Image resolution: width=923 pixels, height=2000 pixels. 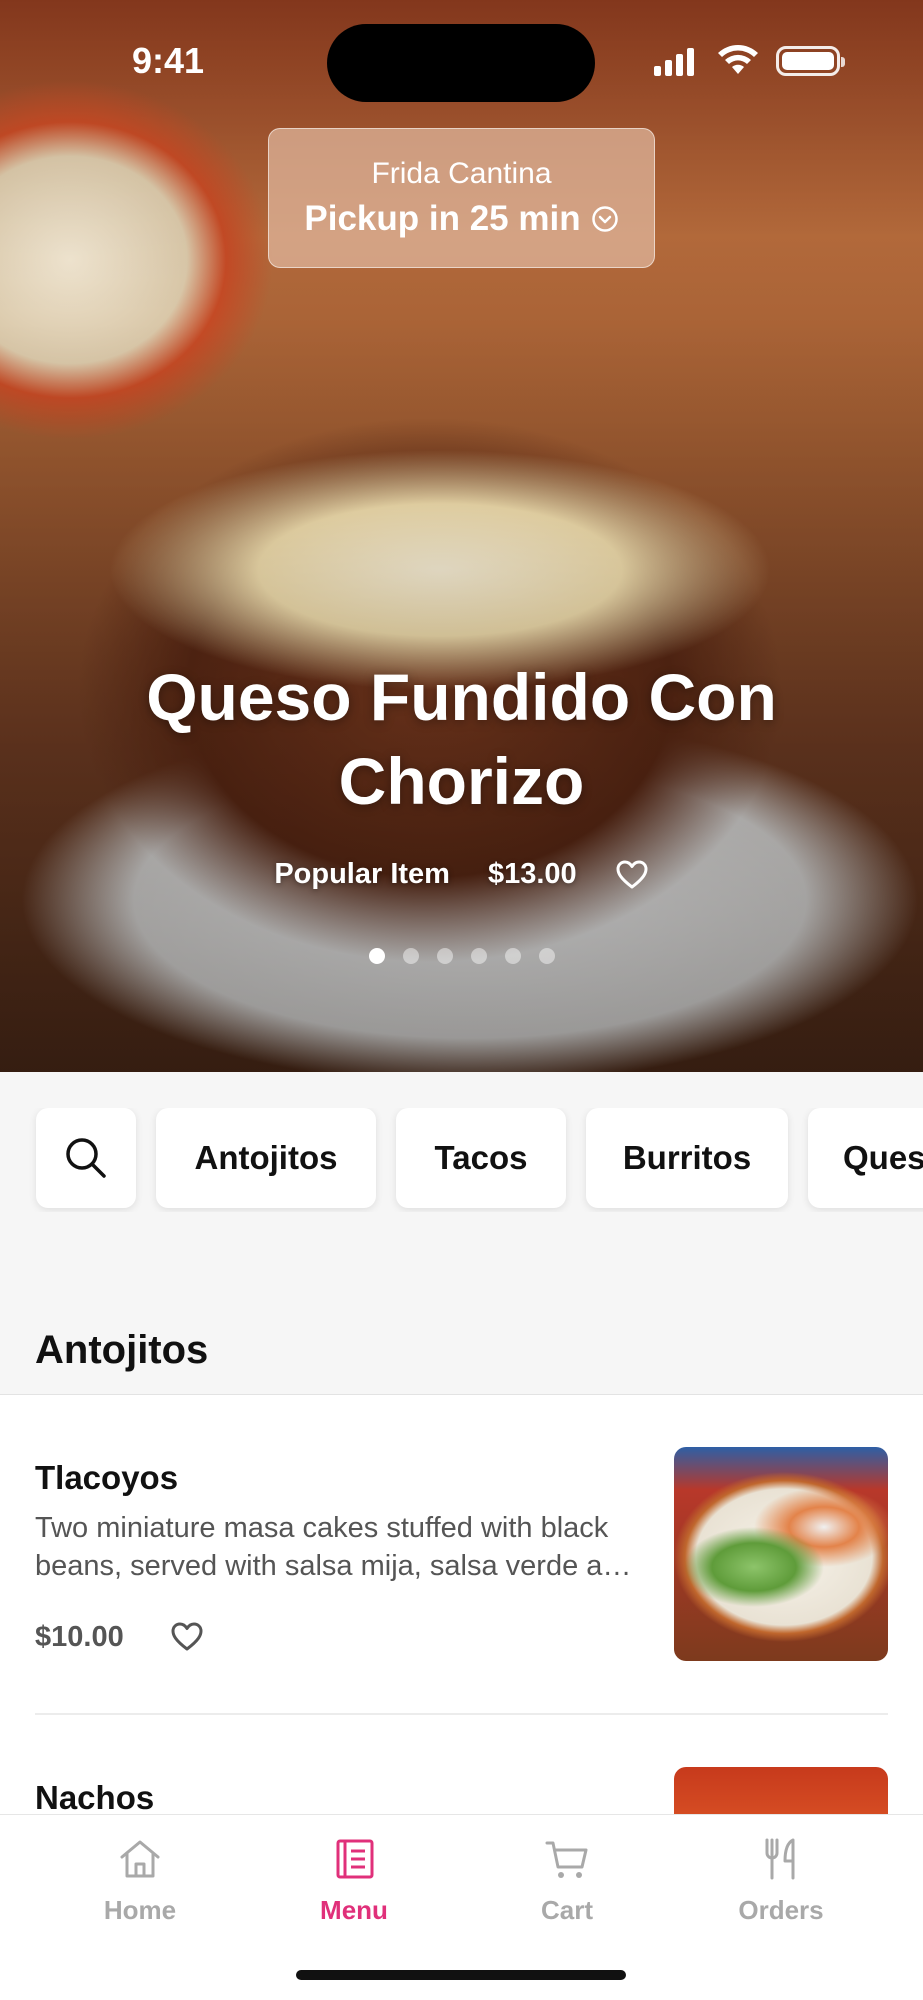 I want to click on status-bar: 9:41, so click(x=461, y=60).